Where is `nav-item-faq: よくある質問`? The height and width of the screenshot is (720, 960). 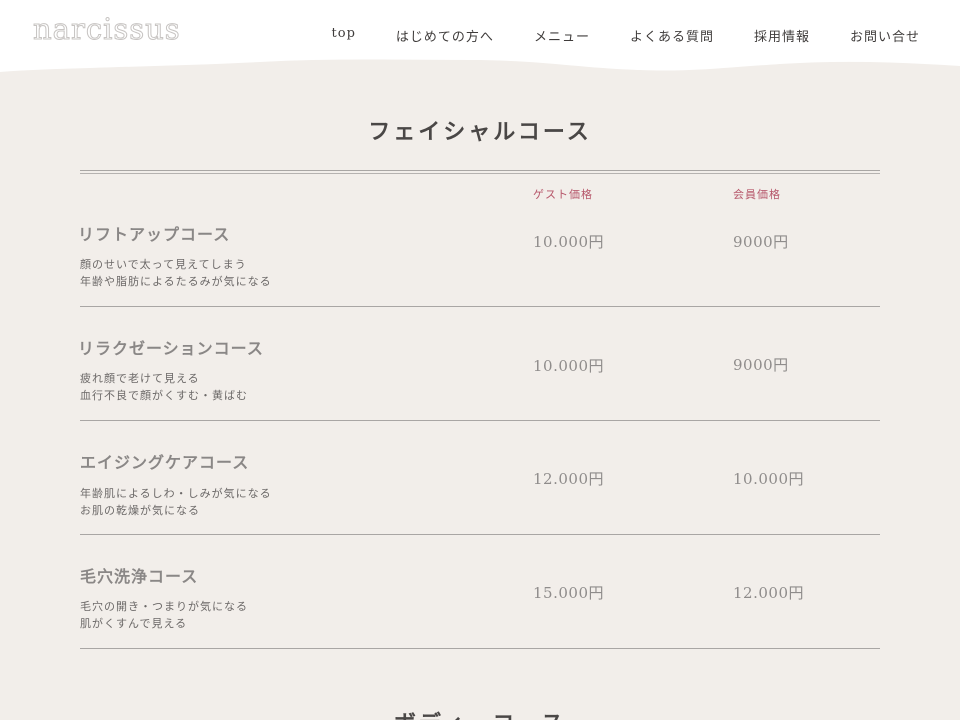
nav-item-faq: よくある質問 is located at coordinates (672, 35).